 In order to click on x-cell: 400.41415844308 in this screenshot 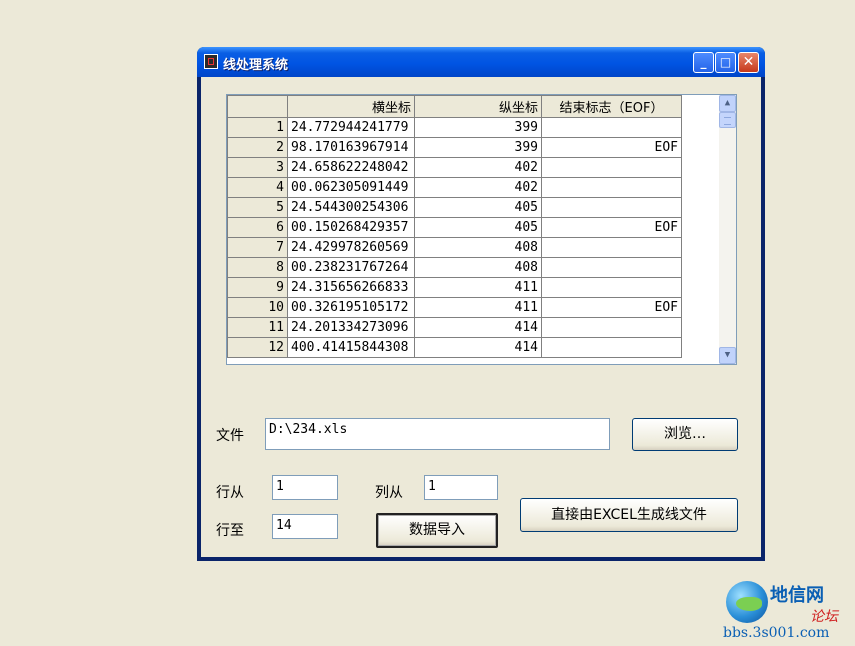, I will do `click(351, 347)`.